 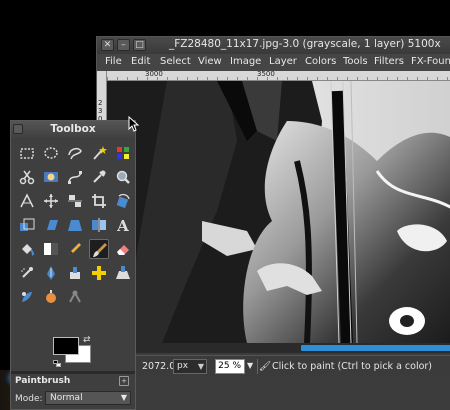 I want to click on horizontal-ruler: 3000 3500, so click(x=278, y=75).